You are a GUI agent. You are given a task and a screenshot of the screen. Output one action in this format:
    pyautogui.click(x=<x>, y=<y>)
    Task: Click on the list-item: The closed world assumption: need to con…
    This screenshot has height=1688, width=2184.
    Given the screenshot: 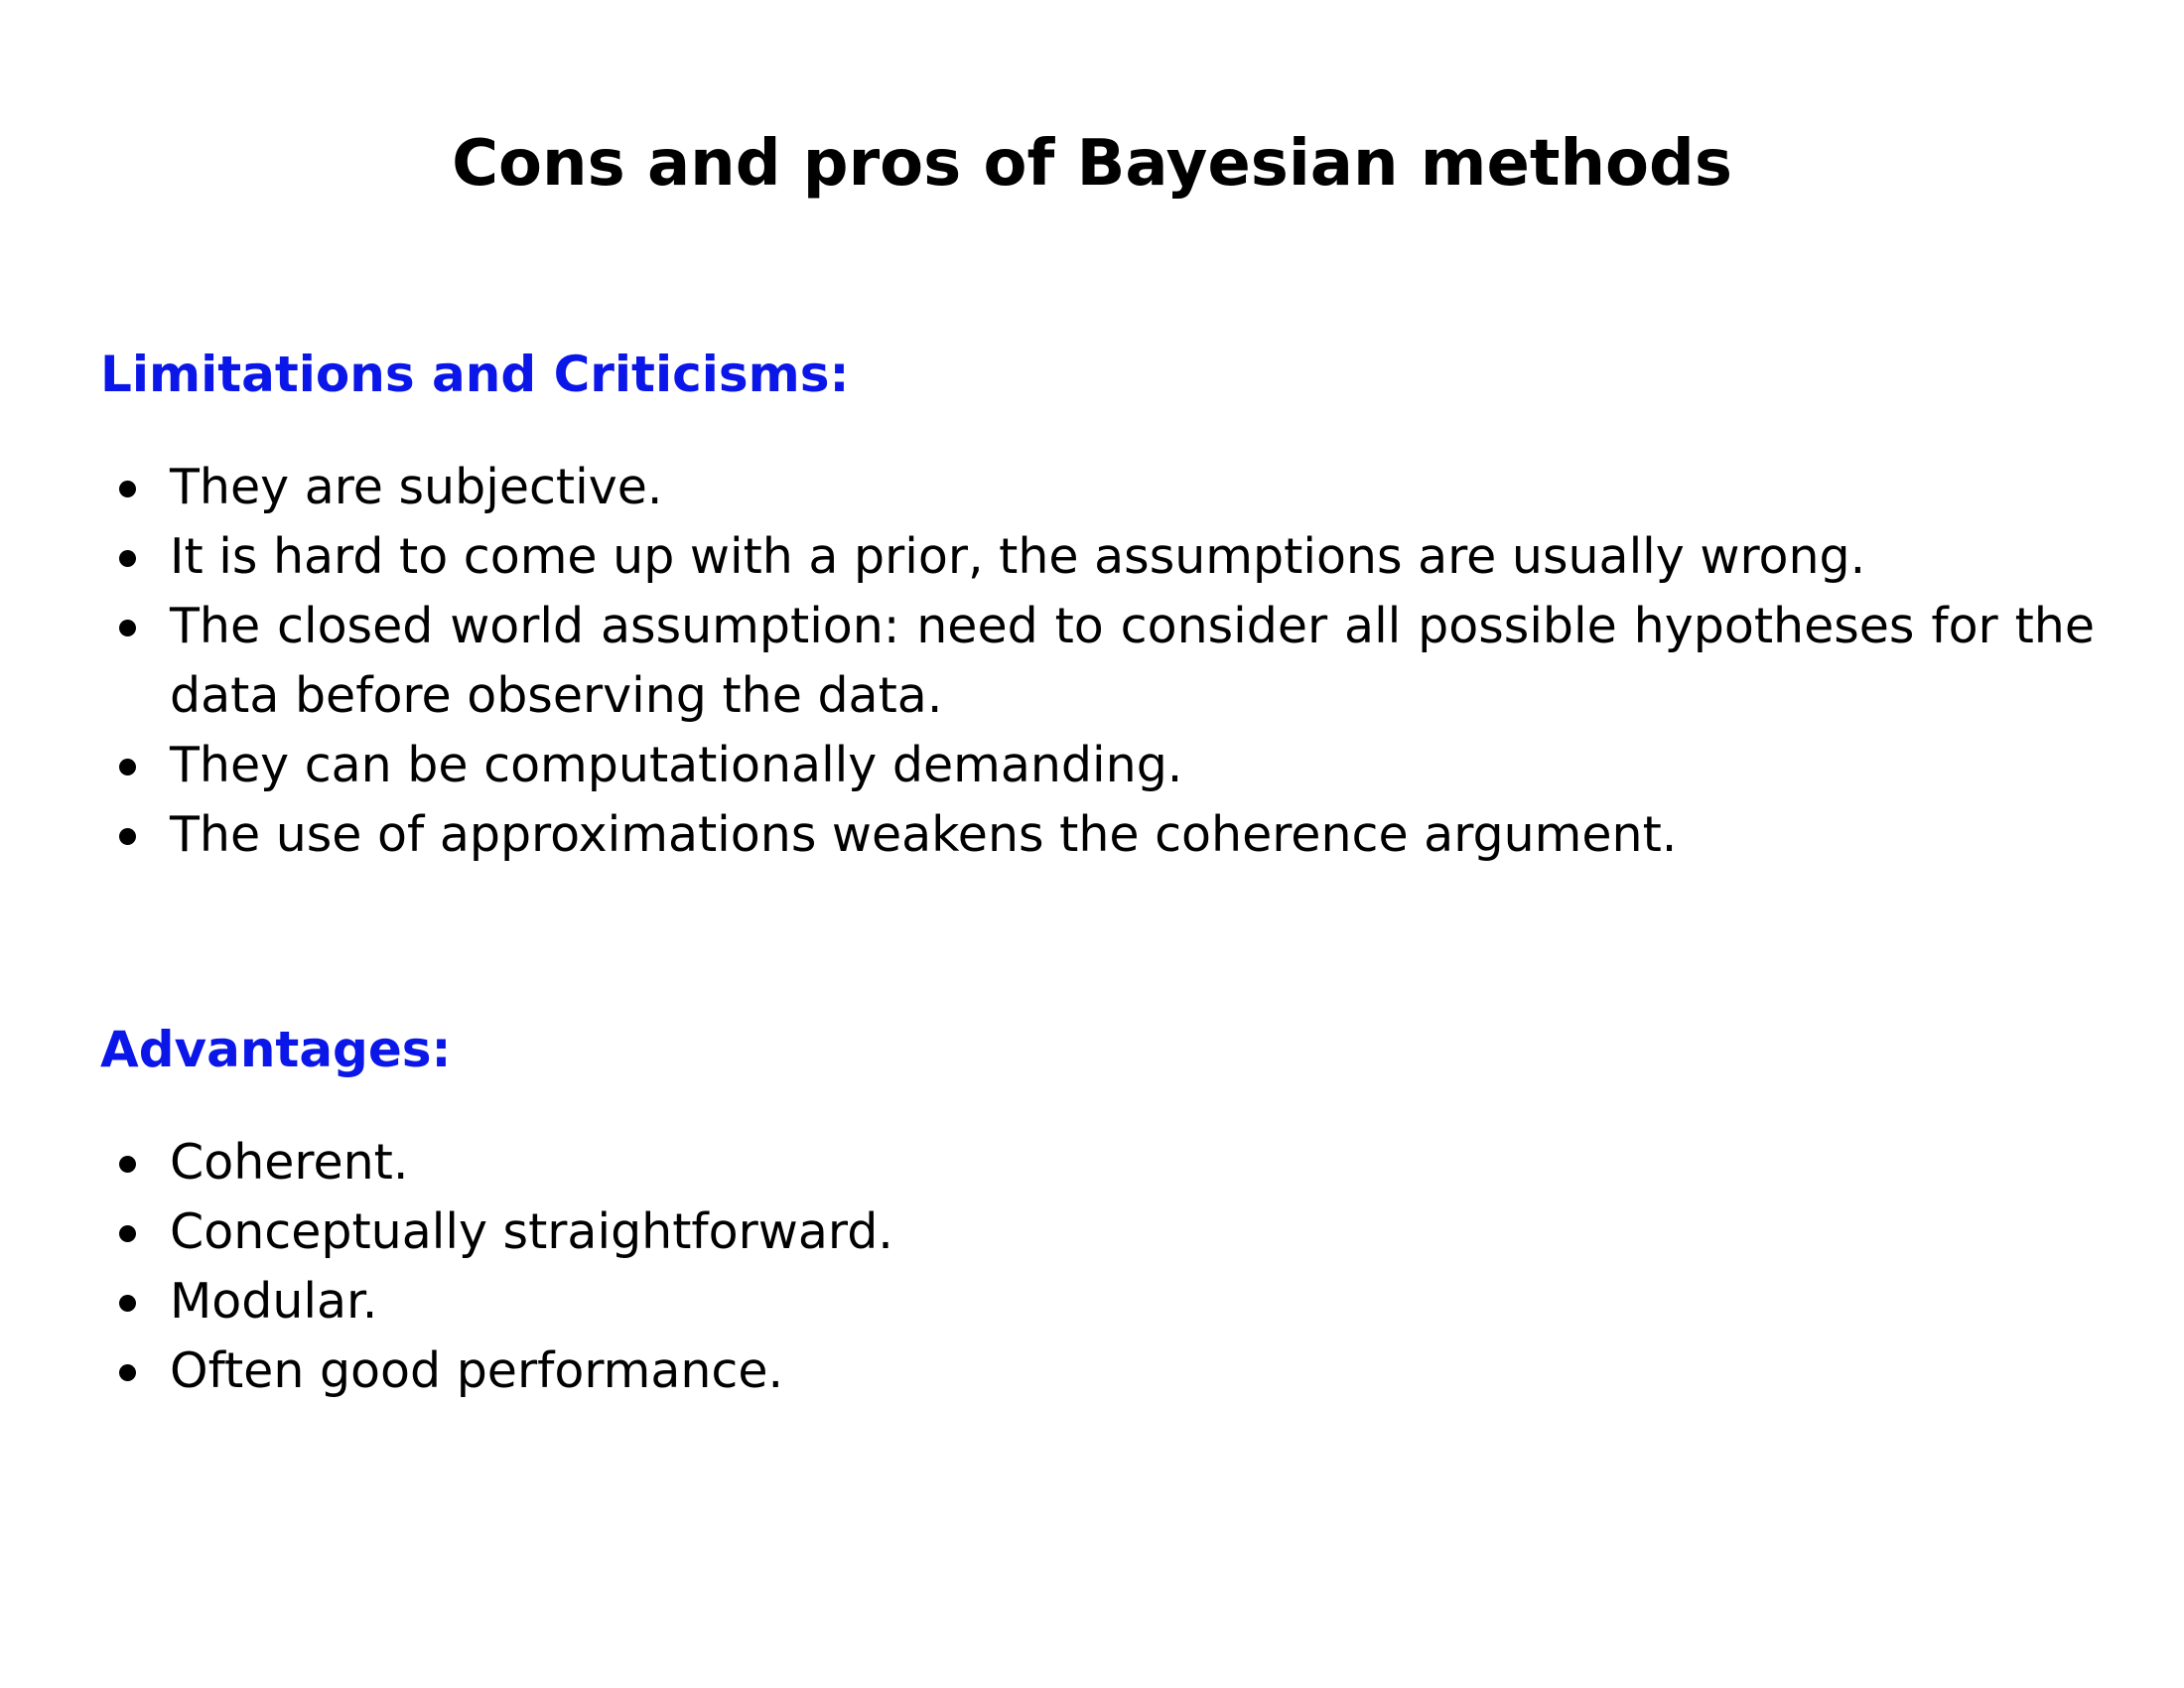 What is the action you would take?
    pyautogui.click(x=1102, y=661)
    